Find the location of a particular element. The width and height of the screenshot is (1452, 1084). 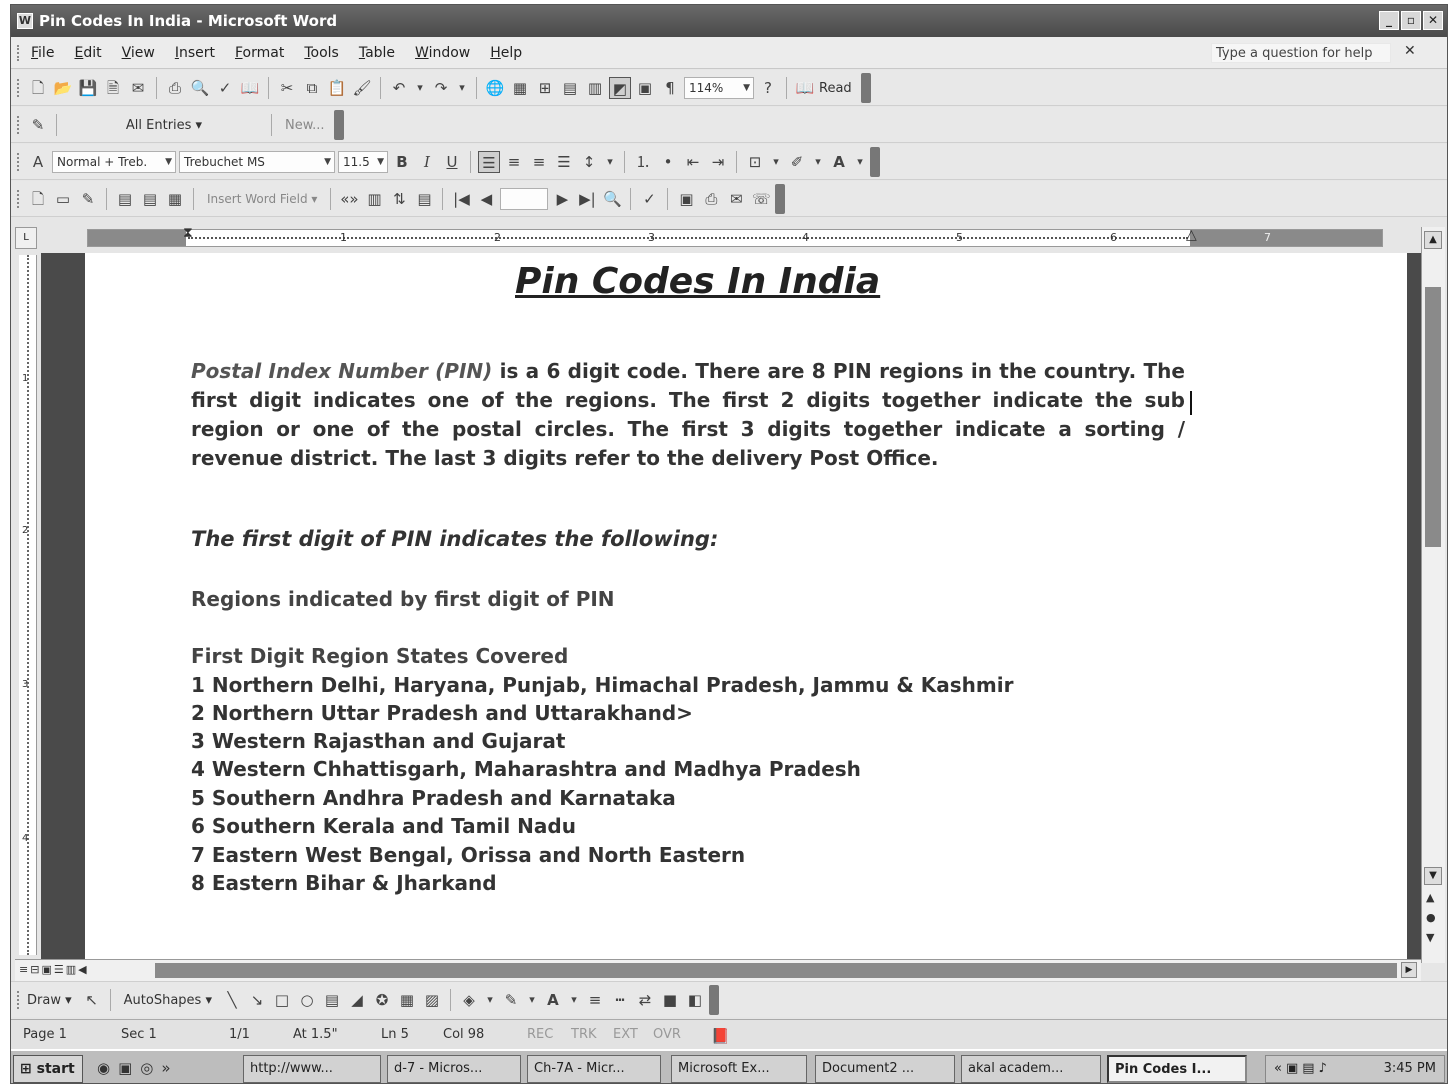

oval-icon: ○ is located at coordinates (307, 1000).